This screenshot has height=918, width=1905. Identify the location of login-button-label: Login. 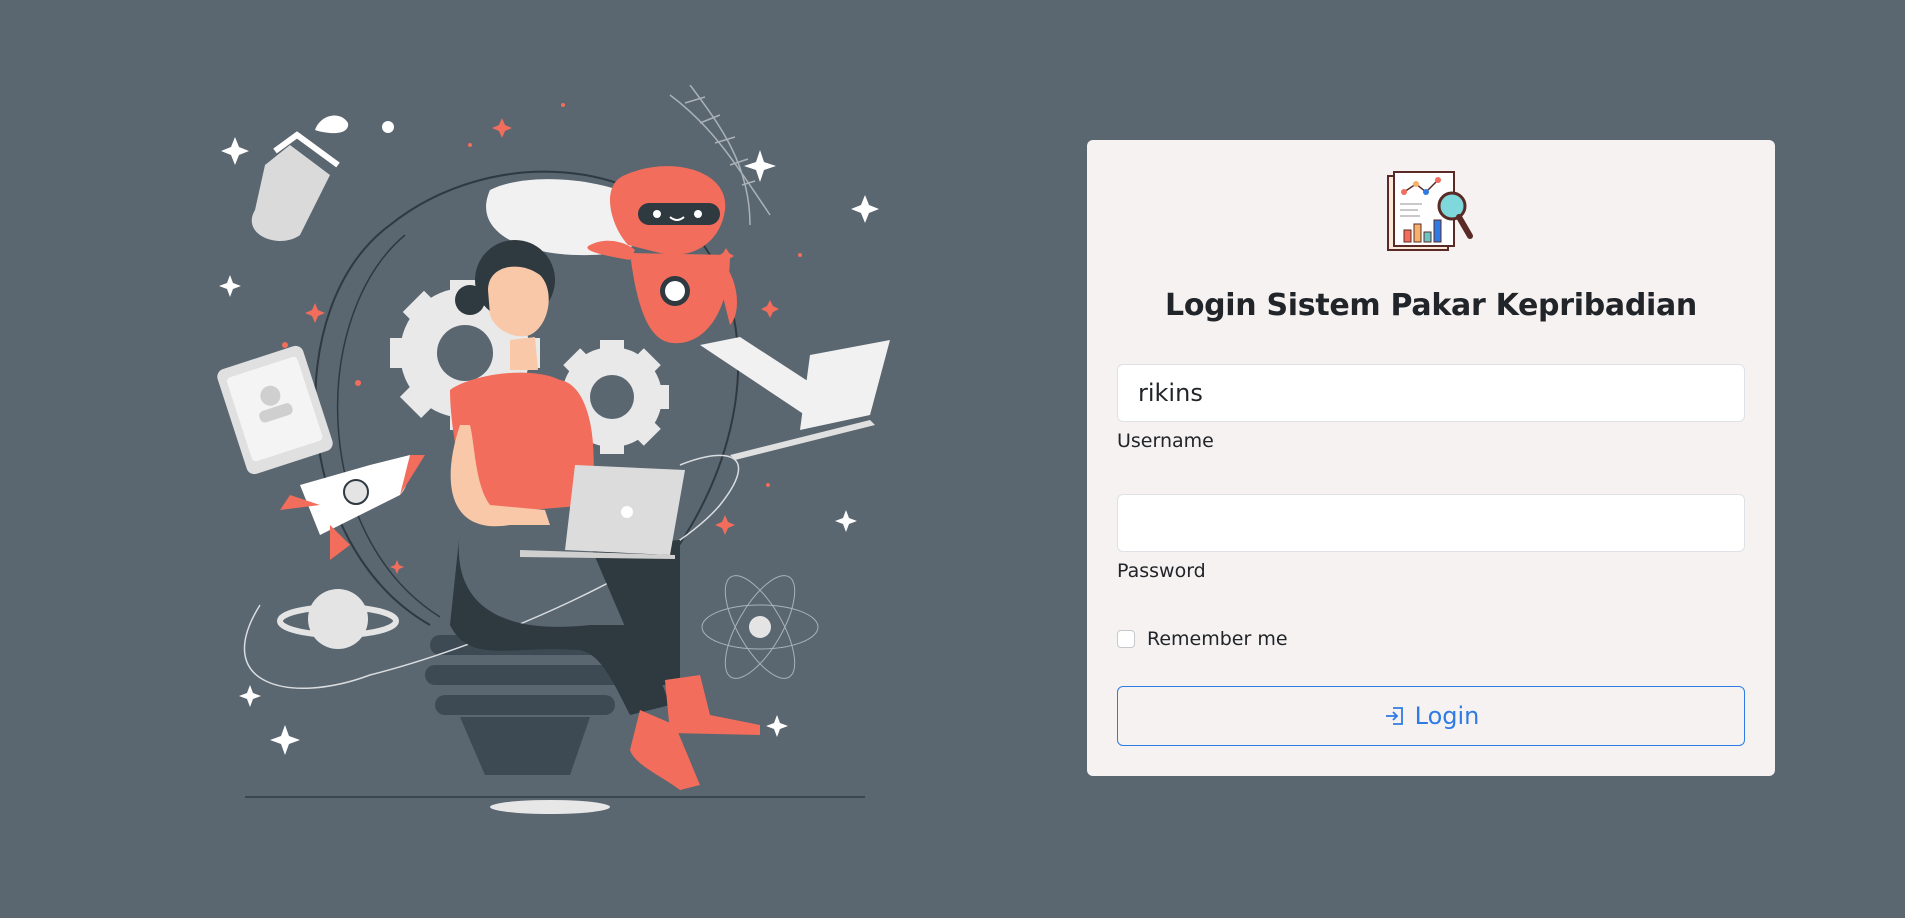
(1447, 716).